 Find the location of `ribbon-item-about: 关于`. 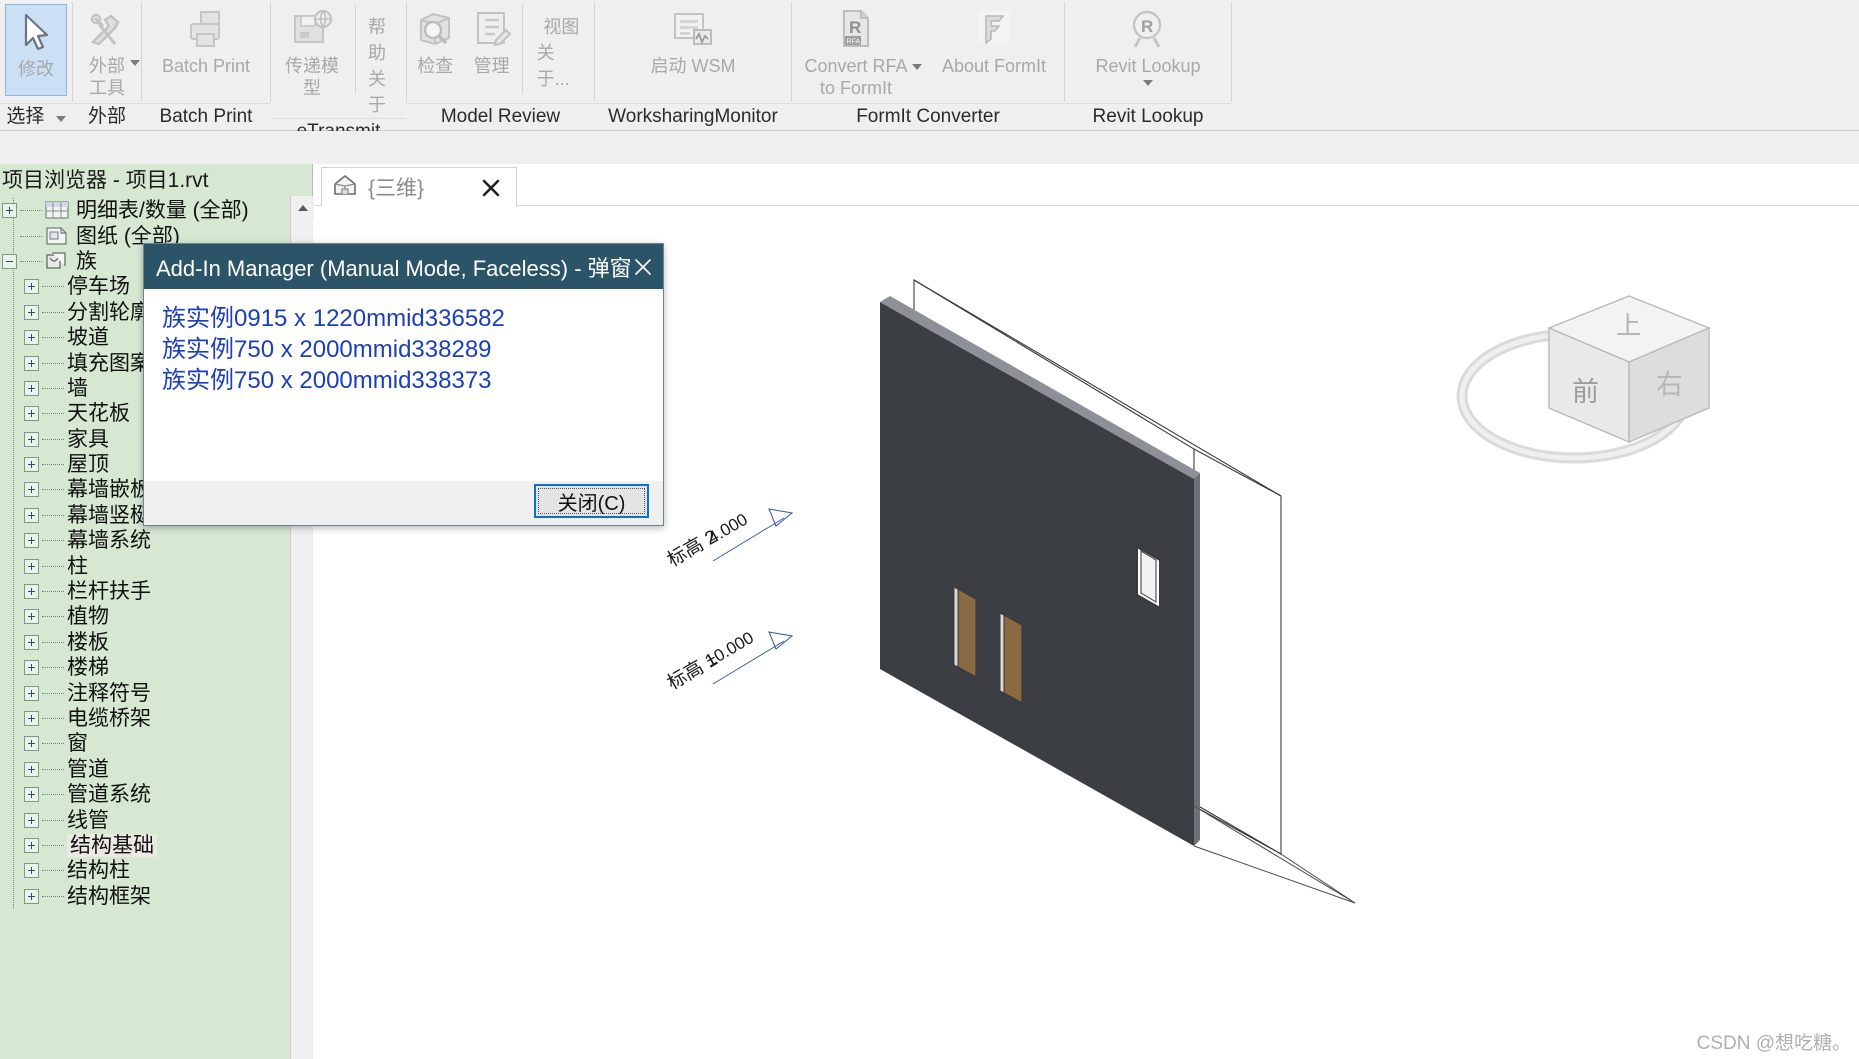

ribbon-item-about: 关于 is located at coordinates (383, 92).